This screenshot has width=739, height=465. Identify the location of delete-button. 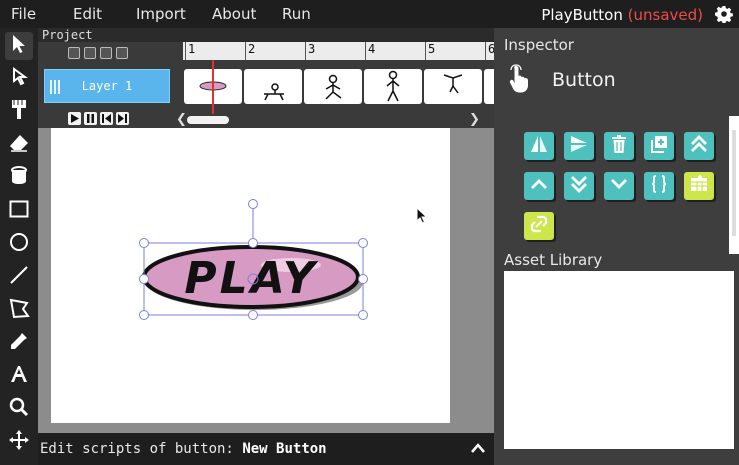
(619, 146).